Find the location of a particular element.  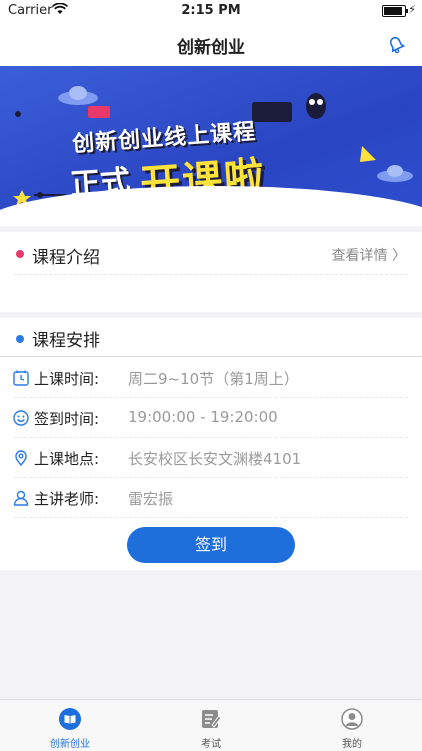

signin-time-label: 签到时间: is located at coordinates (67, 419).